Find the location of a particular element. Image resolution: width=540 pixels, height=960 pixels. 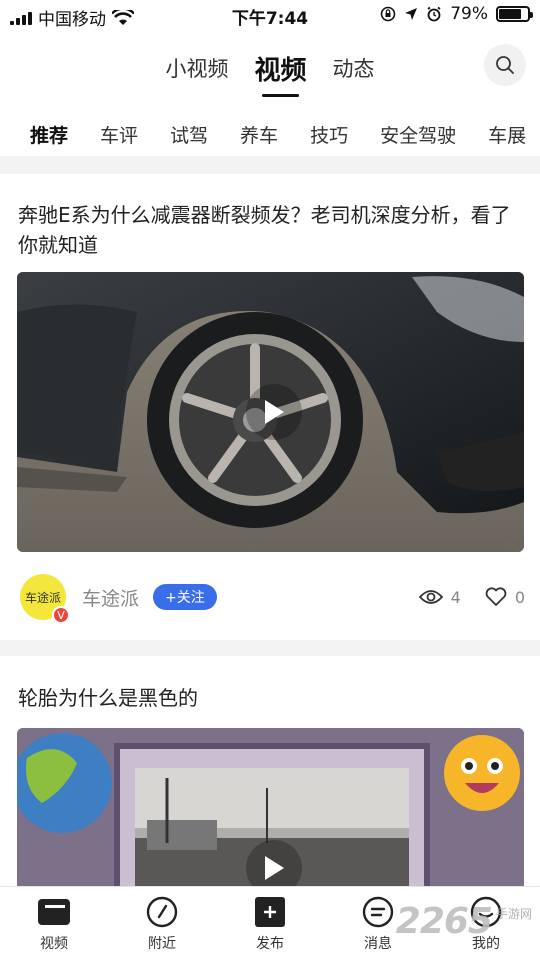

status-bar: 中国移动 下午7:44 79% is located at coordinates (270, 15).